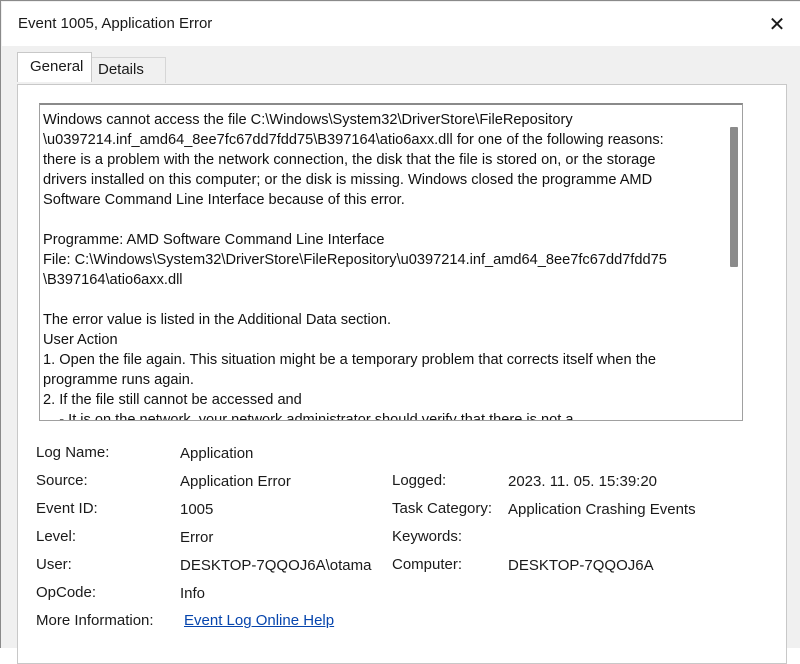 The width and height of the screenshot is (800, 664). Describe the element at coordinates (602, 509) in the screenshot. I see `task-category-value: Application Crashing Events` at that location.